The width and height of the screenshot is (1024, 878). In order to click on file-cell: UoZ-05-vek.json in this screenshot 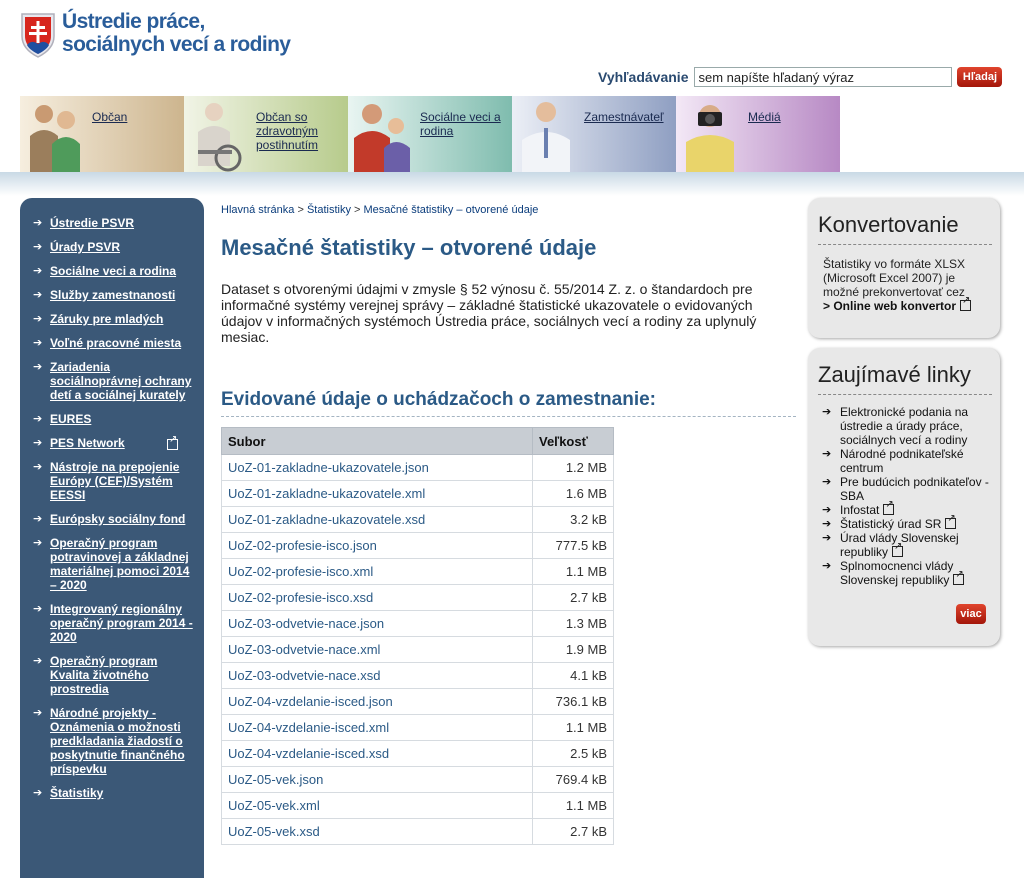, I will do `click(377, 779)`.